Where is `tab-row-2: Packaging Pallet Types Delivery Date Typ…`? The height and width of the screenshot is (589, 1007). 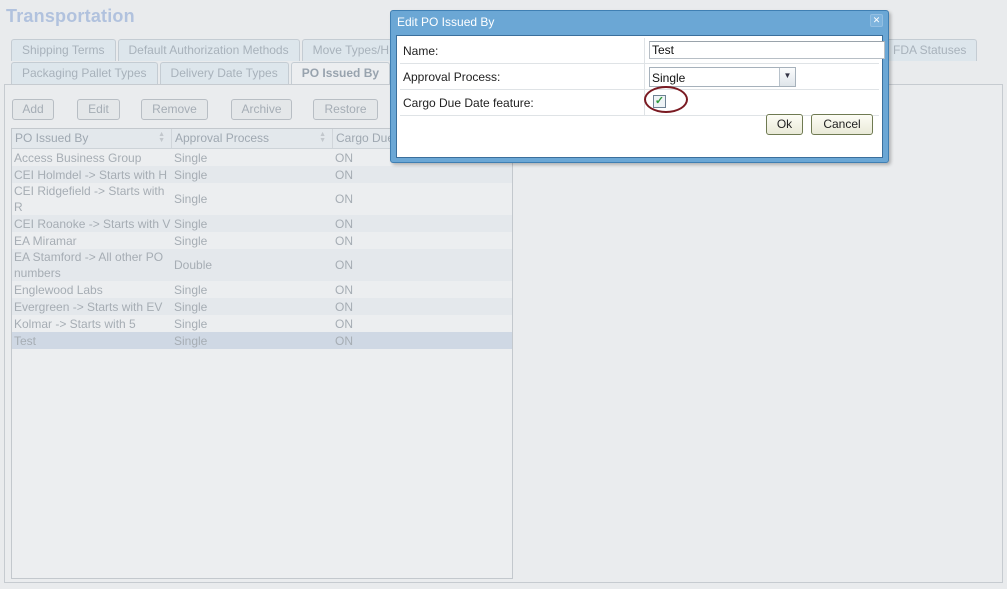 tab-row-2: Packaging Pallet Types Delivery Date Typ… is located at coordinates (201, 74).